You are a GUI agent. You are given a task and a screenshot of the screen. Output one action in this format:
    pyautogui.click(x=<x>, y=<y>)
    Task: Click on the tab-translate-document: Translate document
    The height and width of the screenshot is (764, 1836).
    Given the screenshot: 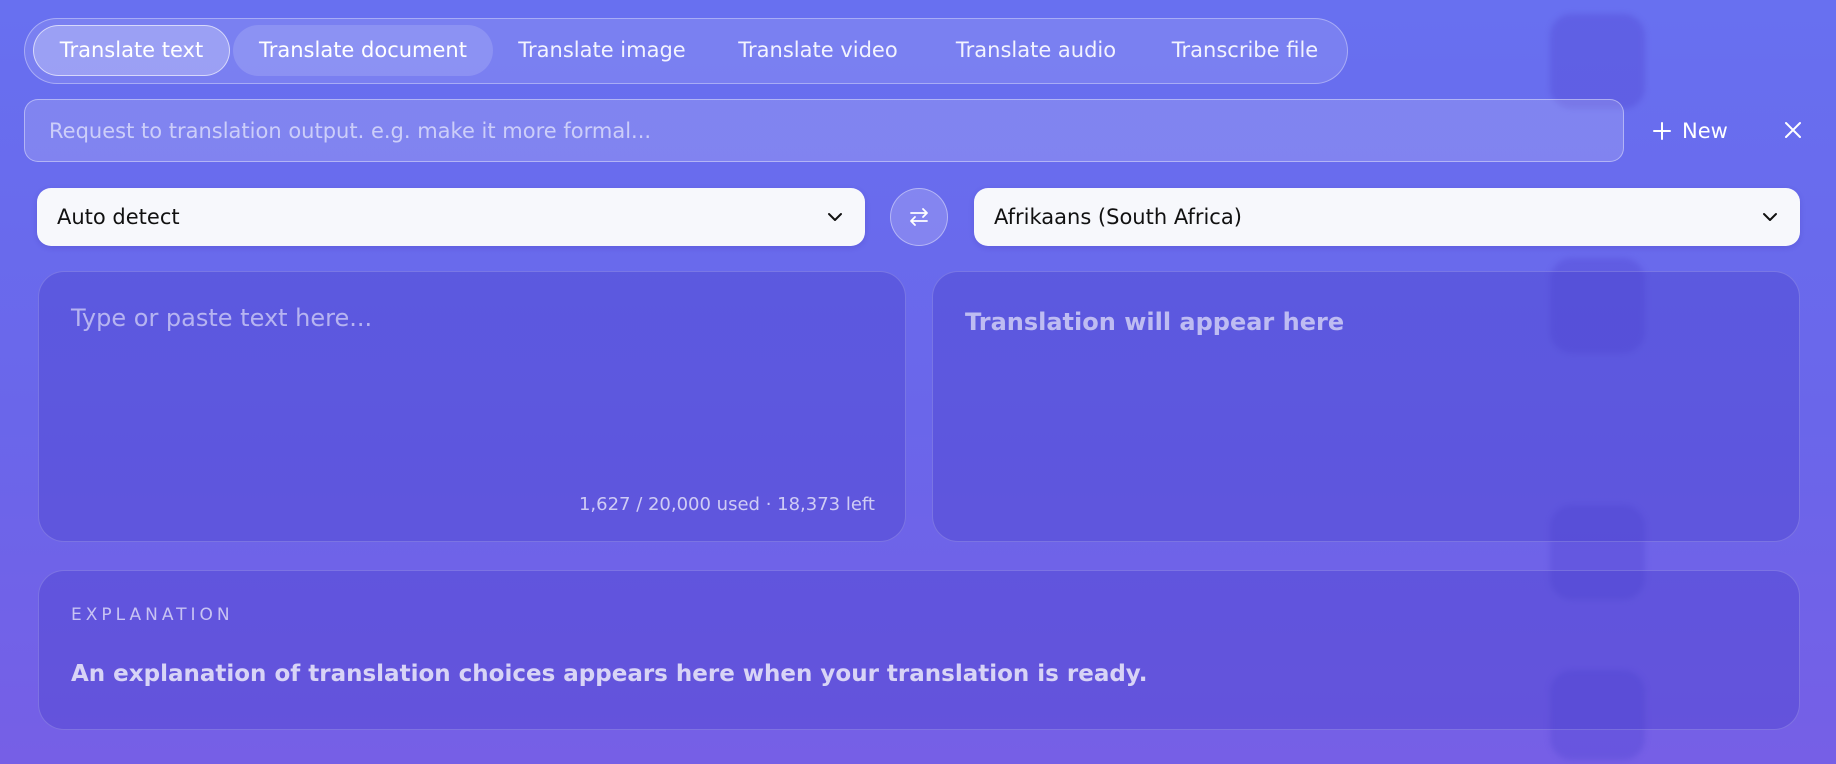 What is the action you would take?
    pyautogui.click(x=363, y=50)
    